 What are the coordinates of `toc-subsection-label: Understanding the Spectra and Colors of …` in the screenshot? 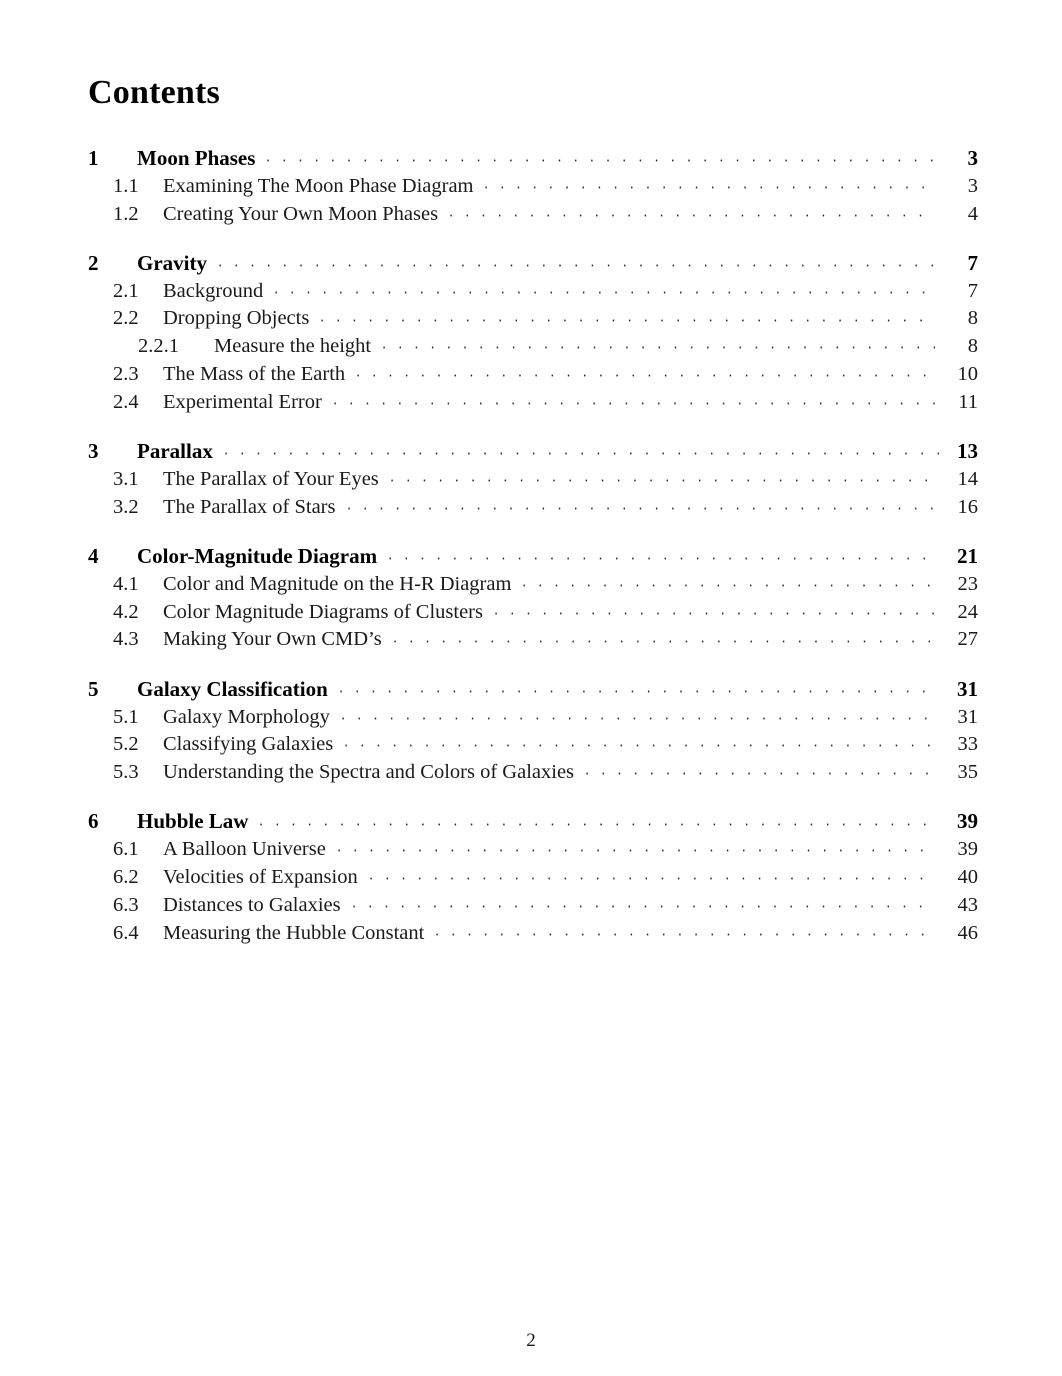 It's located at (369, 772).